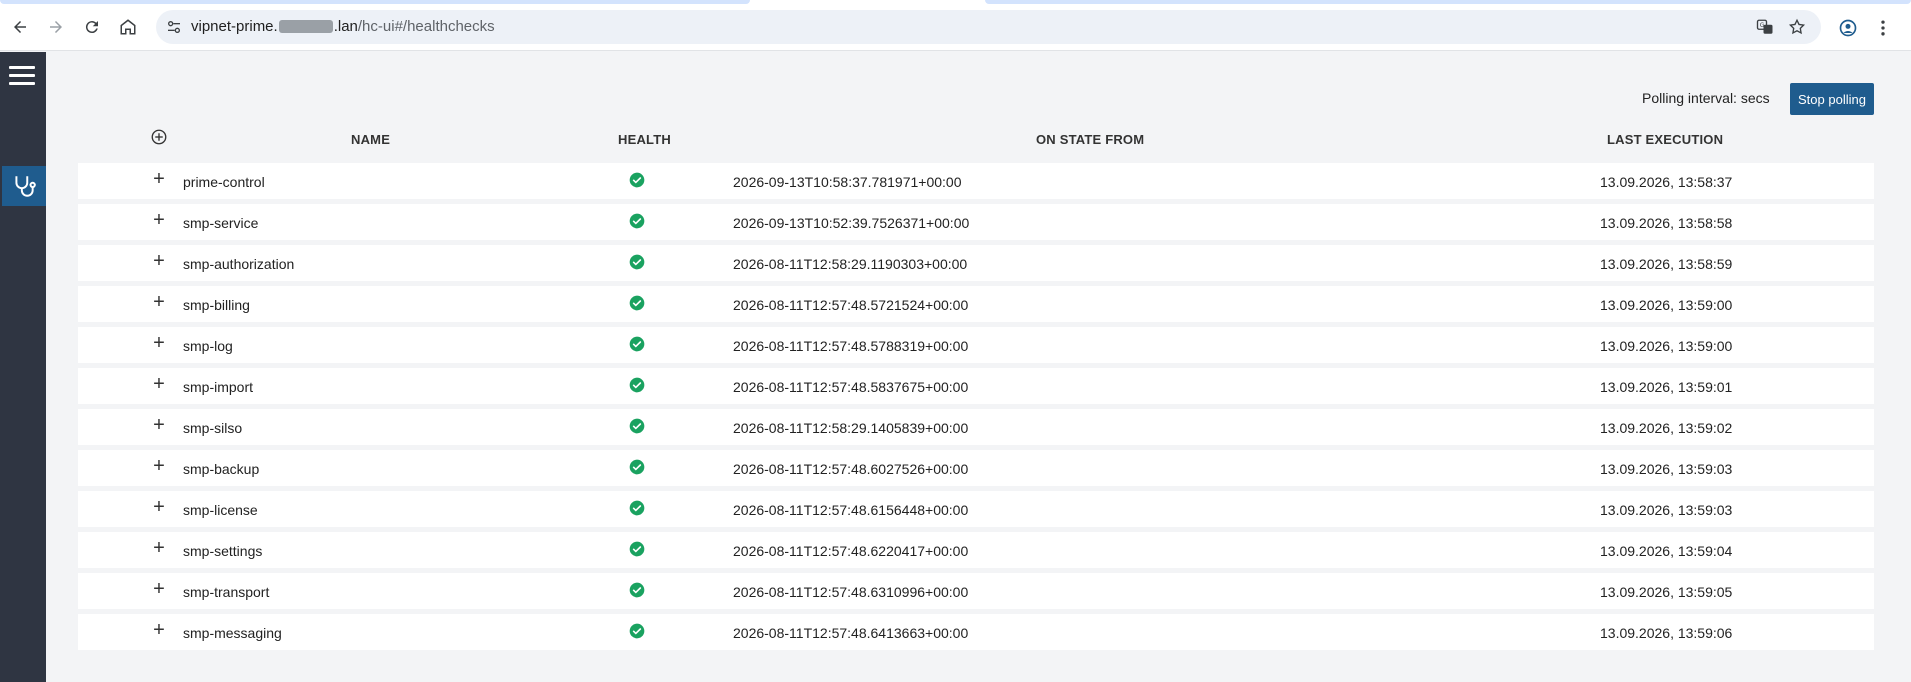  What do you see at coordinates (1762, 25) in the screenshot?
I see `svg-text: G` at bounding box center [1762, 25].